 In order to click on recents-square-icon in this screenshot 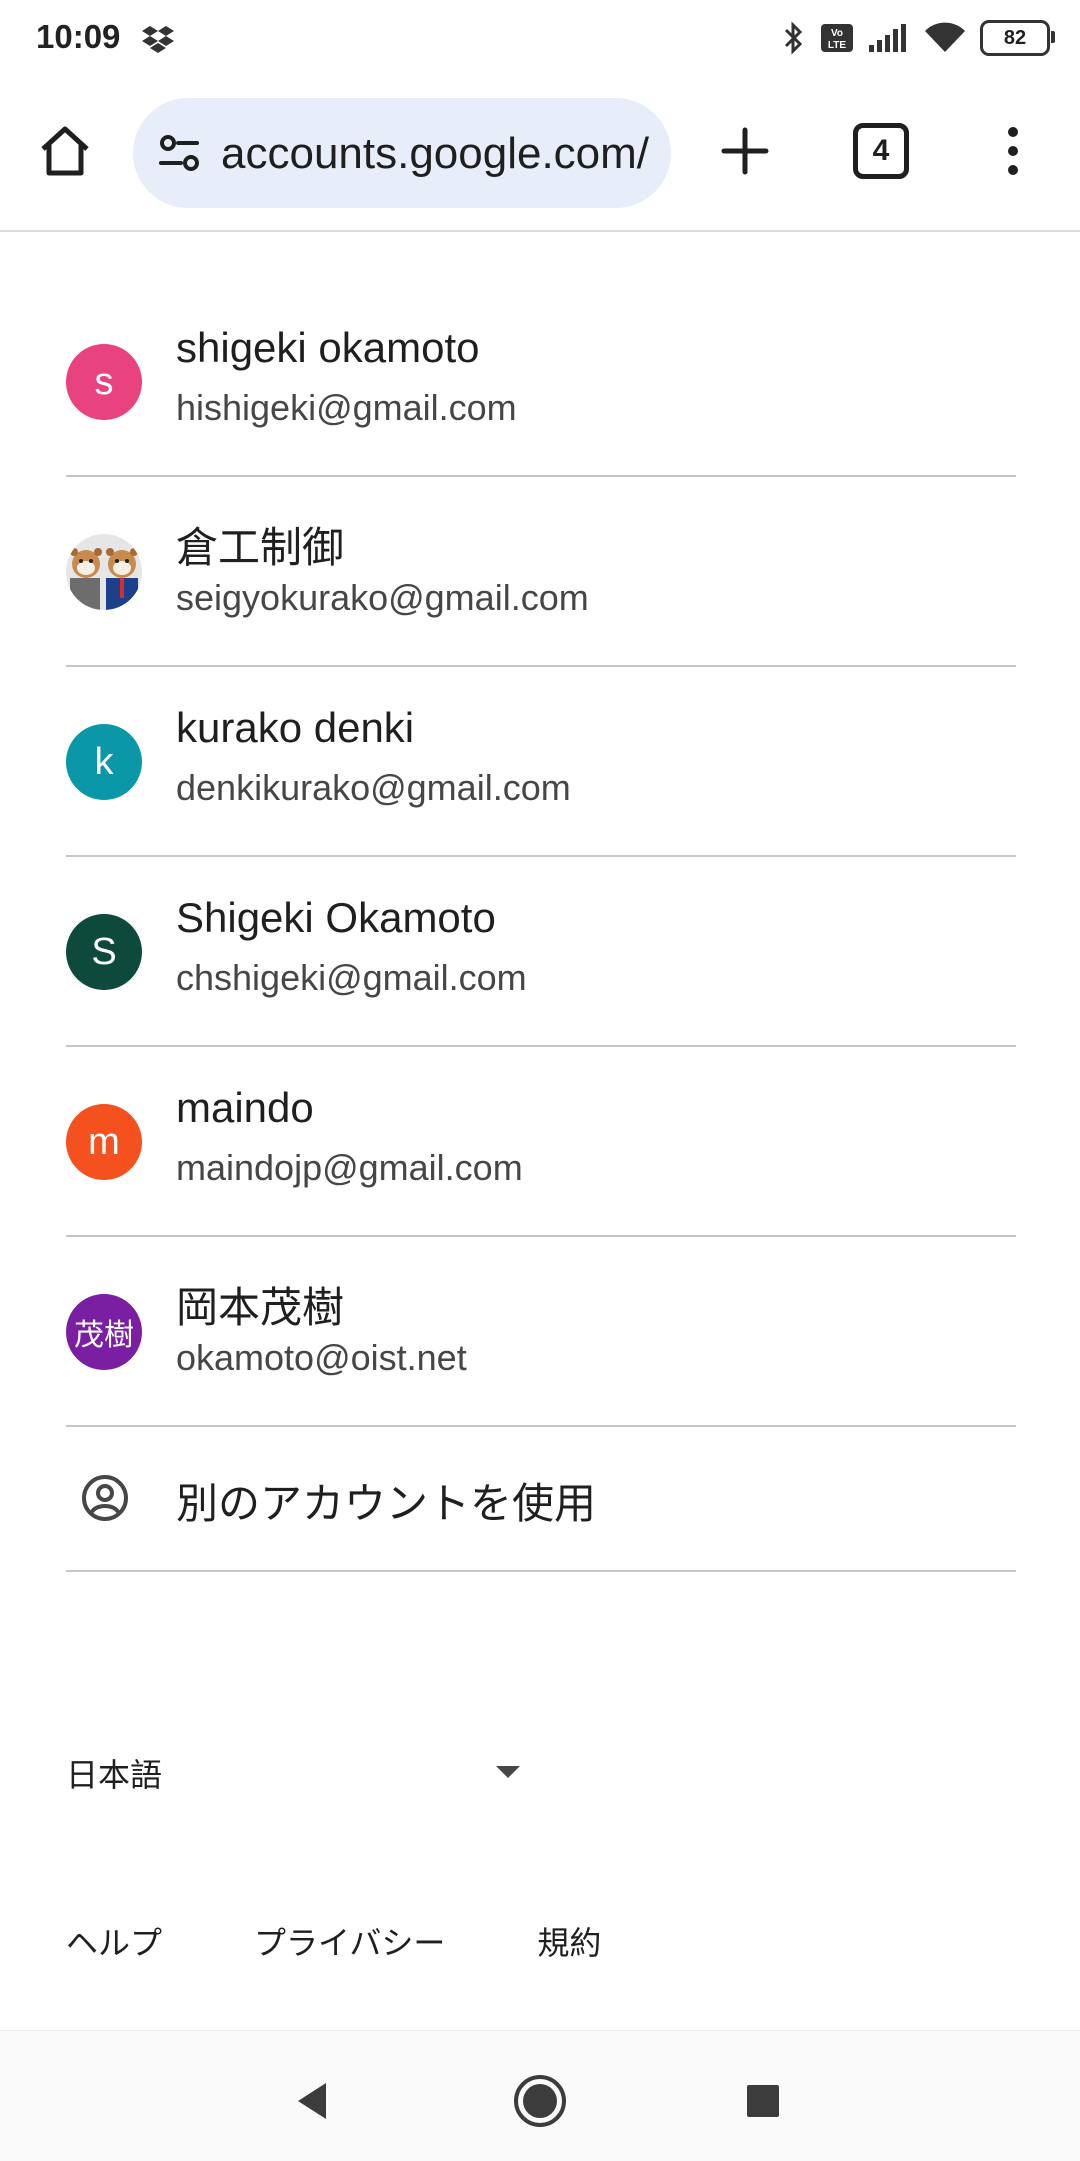, I will do `click(763, 2101)`.